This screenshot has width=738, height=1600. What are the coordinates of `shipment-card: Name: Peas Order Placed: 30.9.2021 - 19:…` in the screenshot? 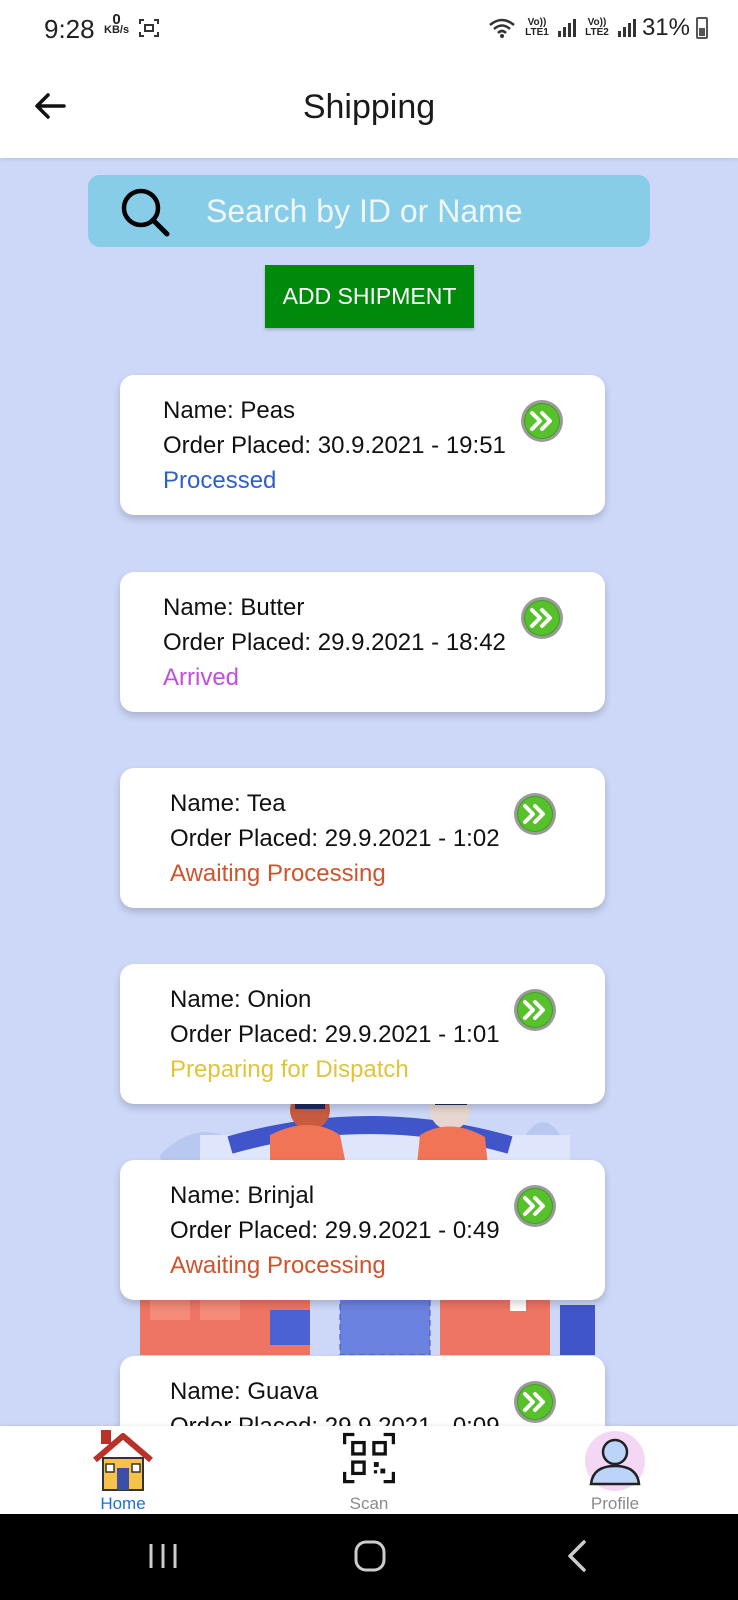 It's located at (362, 445).